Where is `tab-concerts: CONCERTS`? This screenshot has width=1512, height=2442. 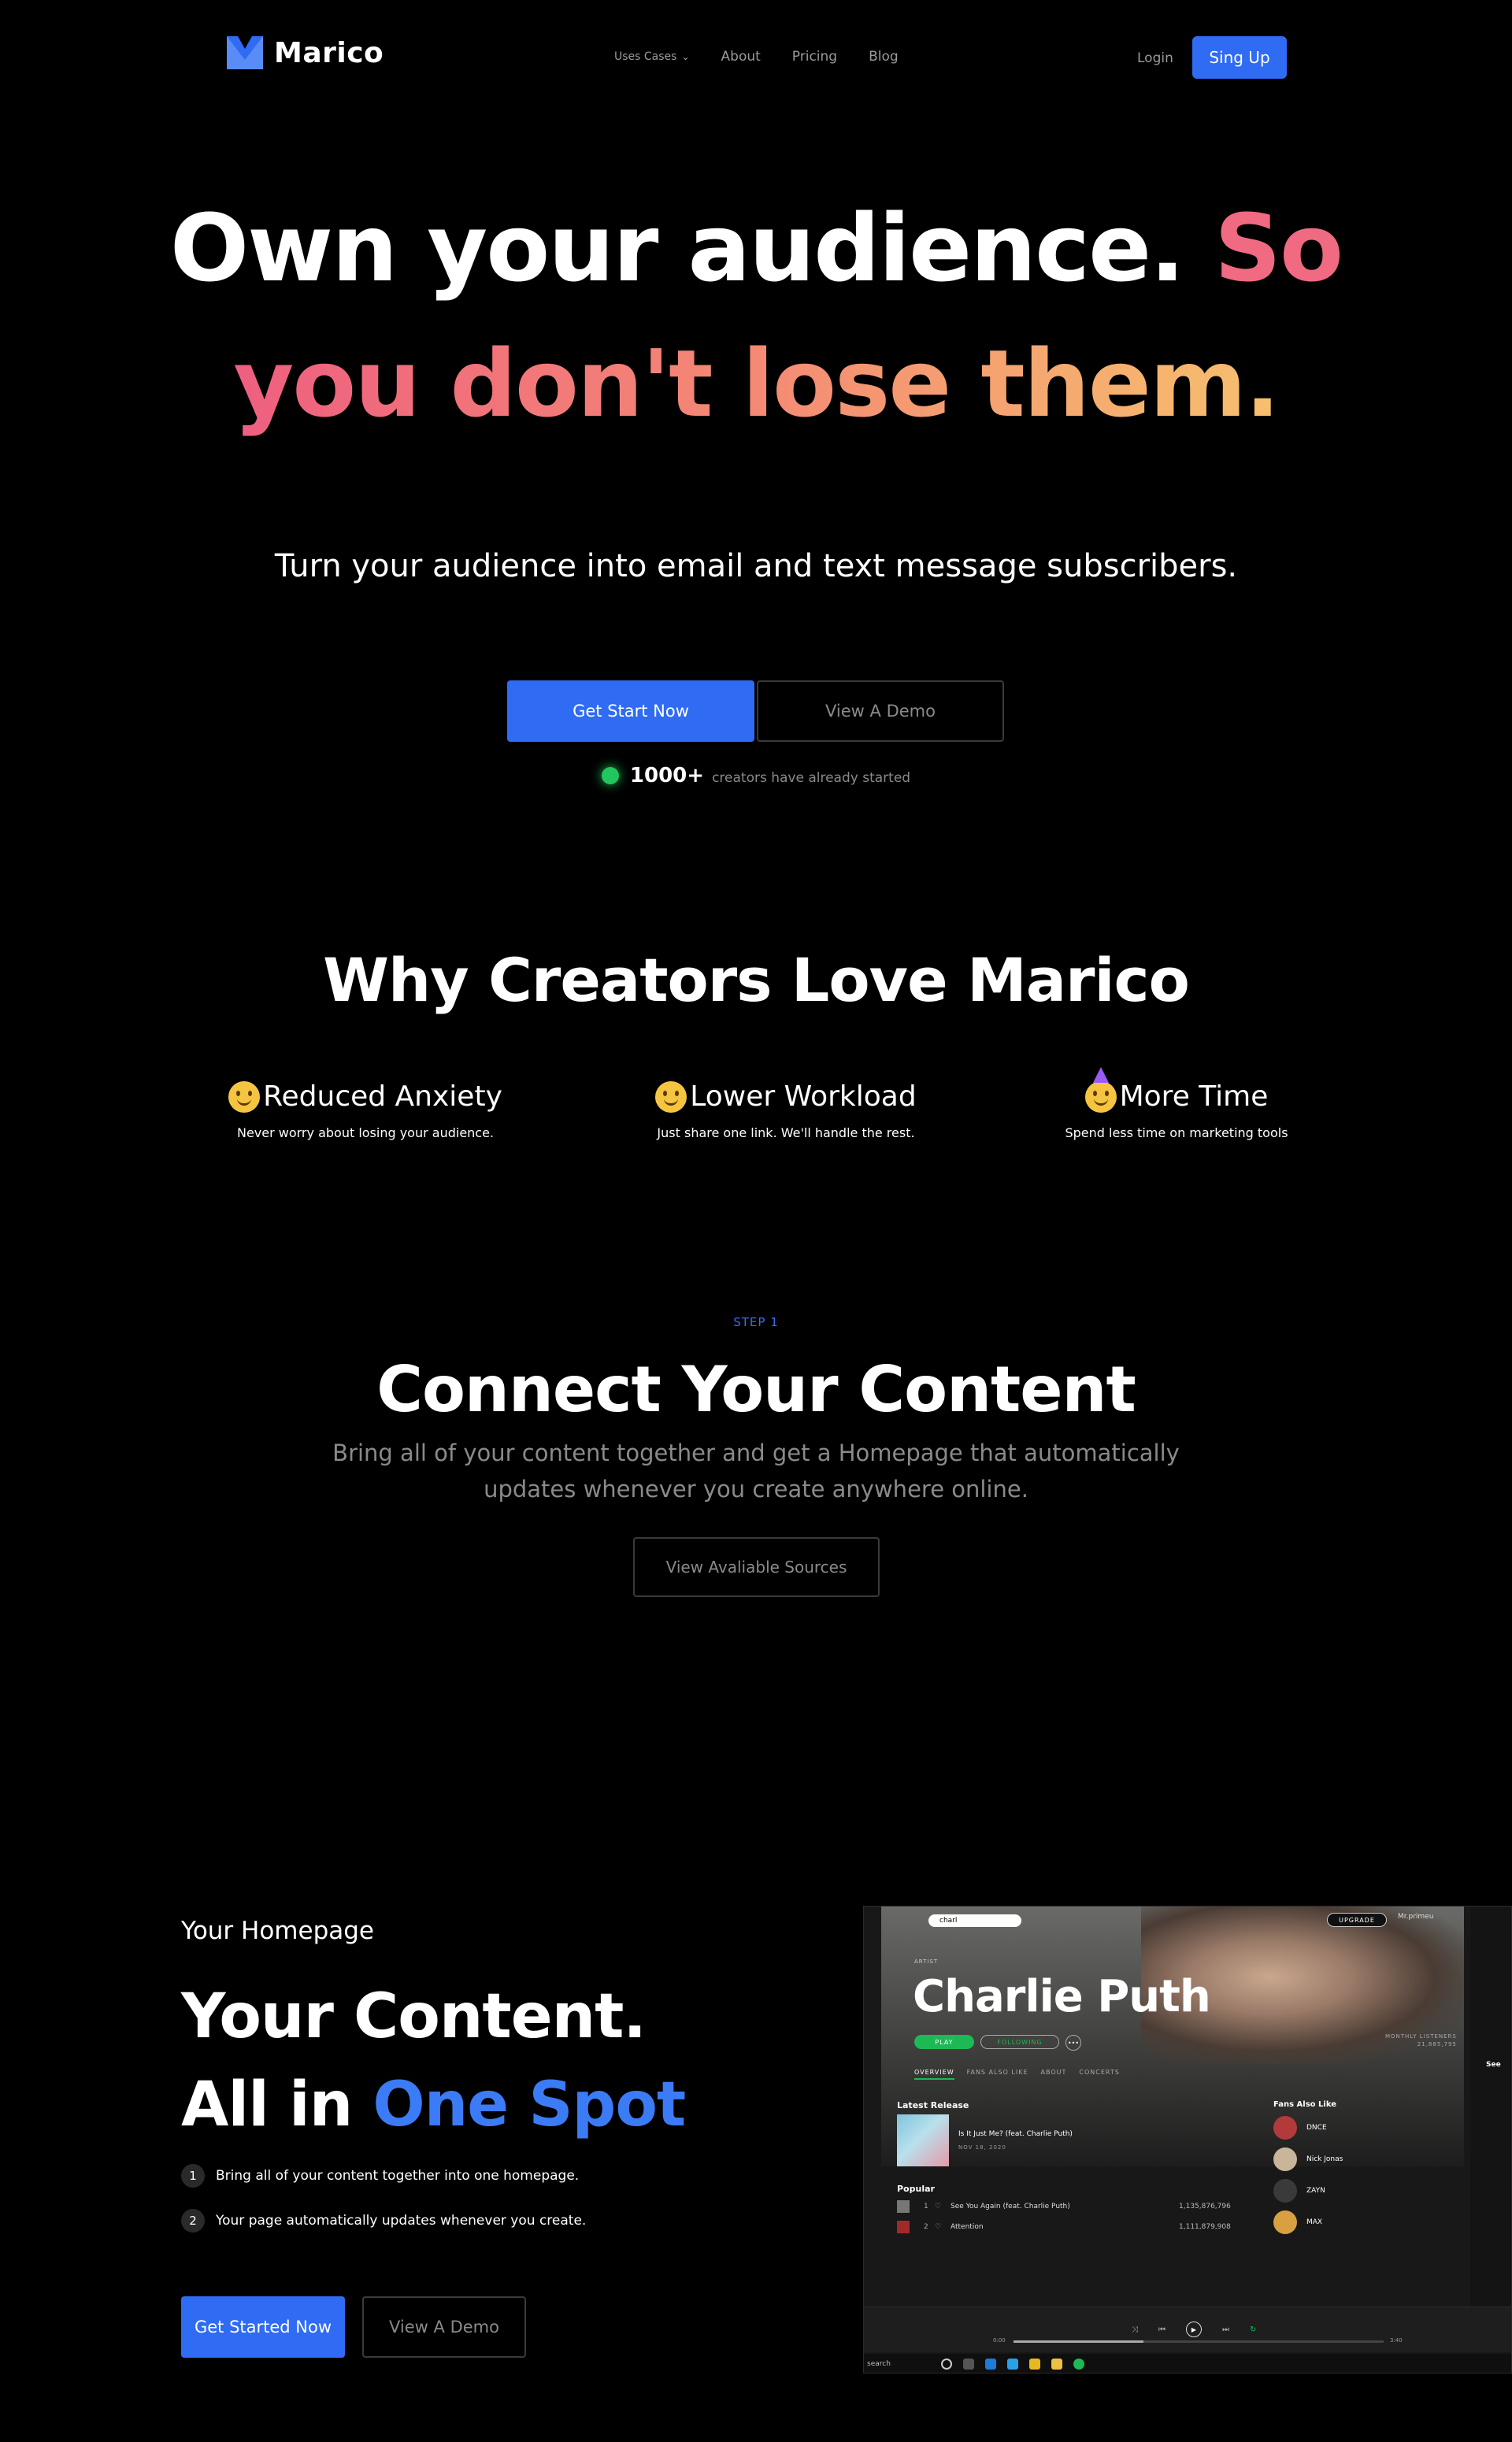
tab-concerts: CONCERTS is located at coordinates (1099, 2074).